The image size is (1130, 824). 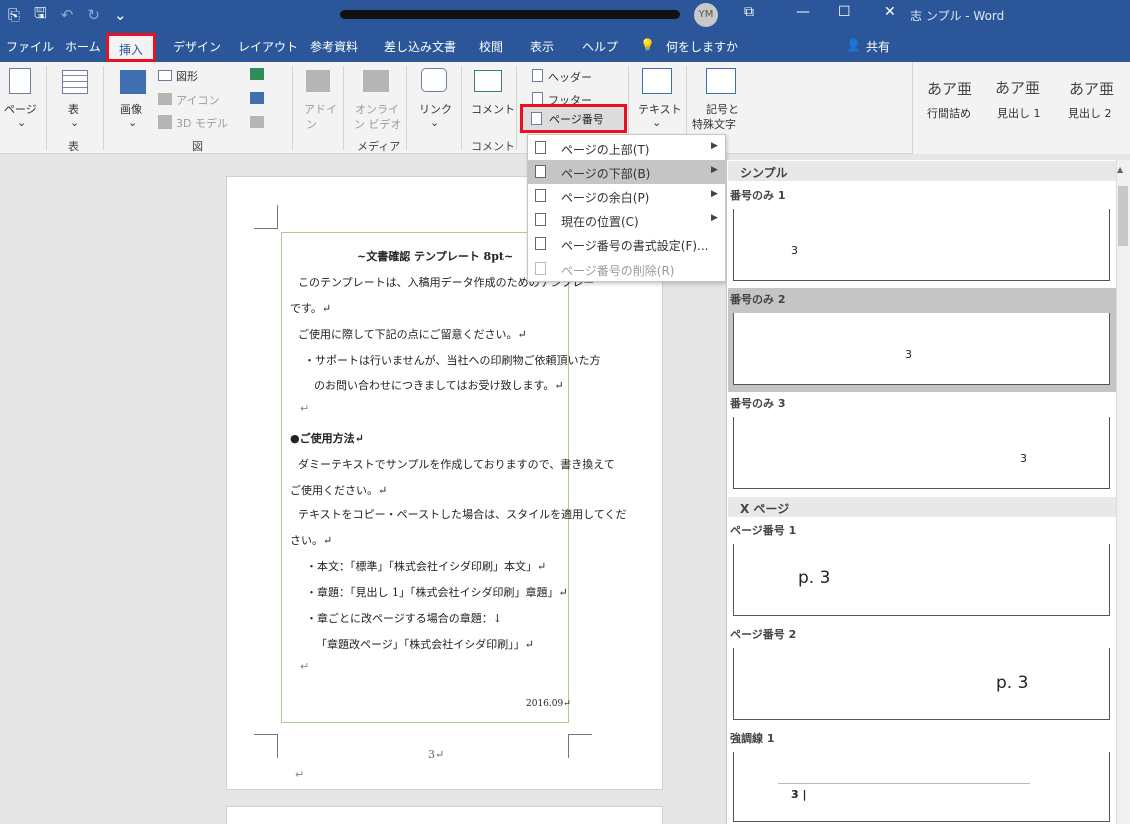 What do you see at coordinates (40, 15) in the screenshot?
I see `save-icon: 🖫` at bounding box center [40, 15].